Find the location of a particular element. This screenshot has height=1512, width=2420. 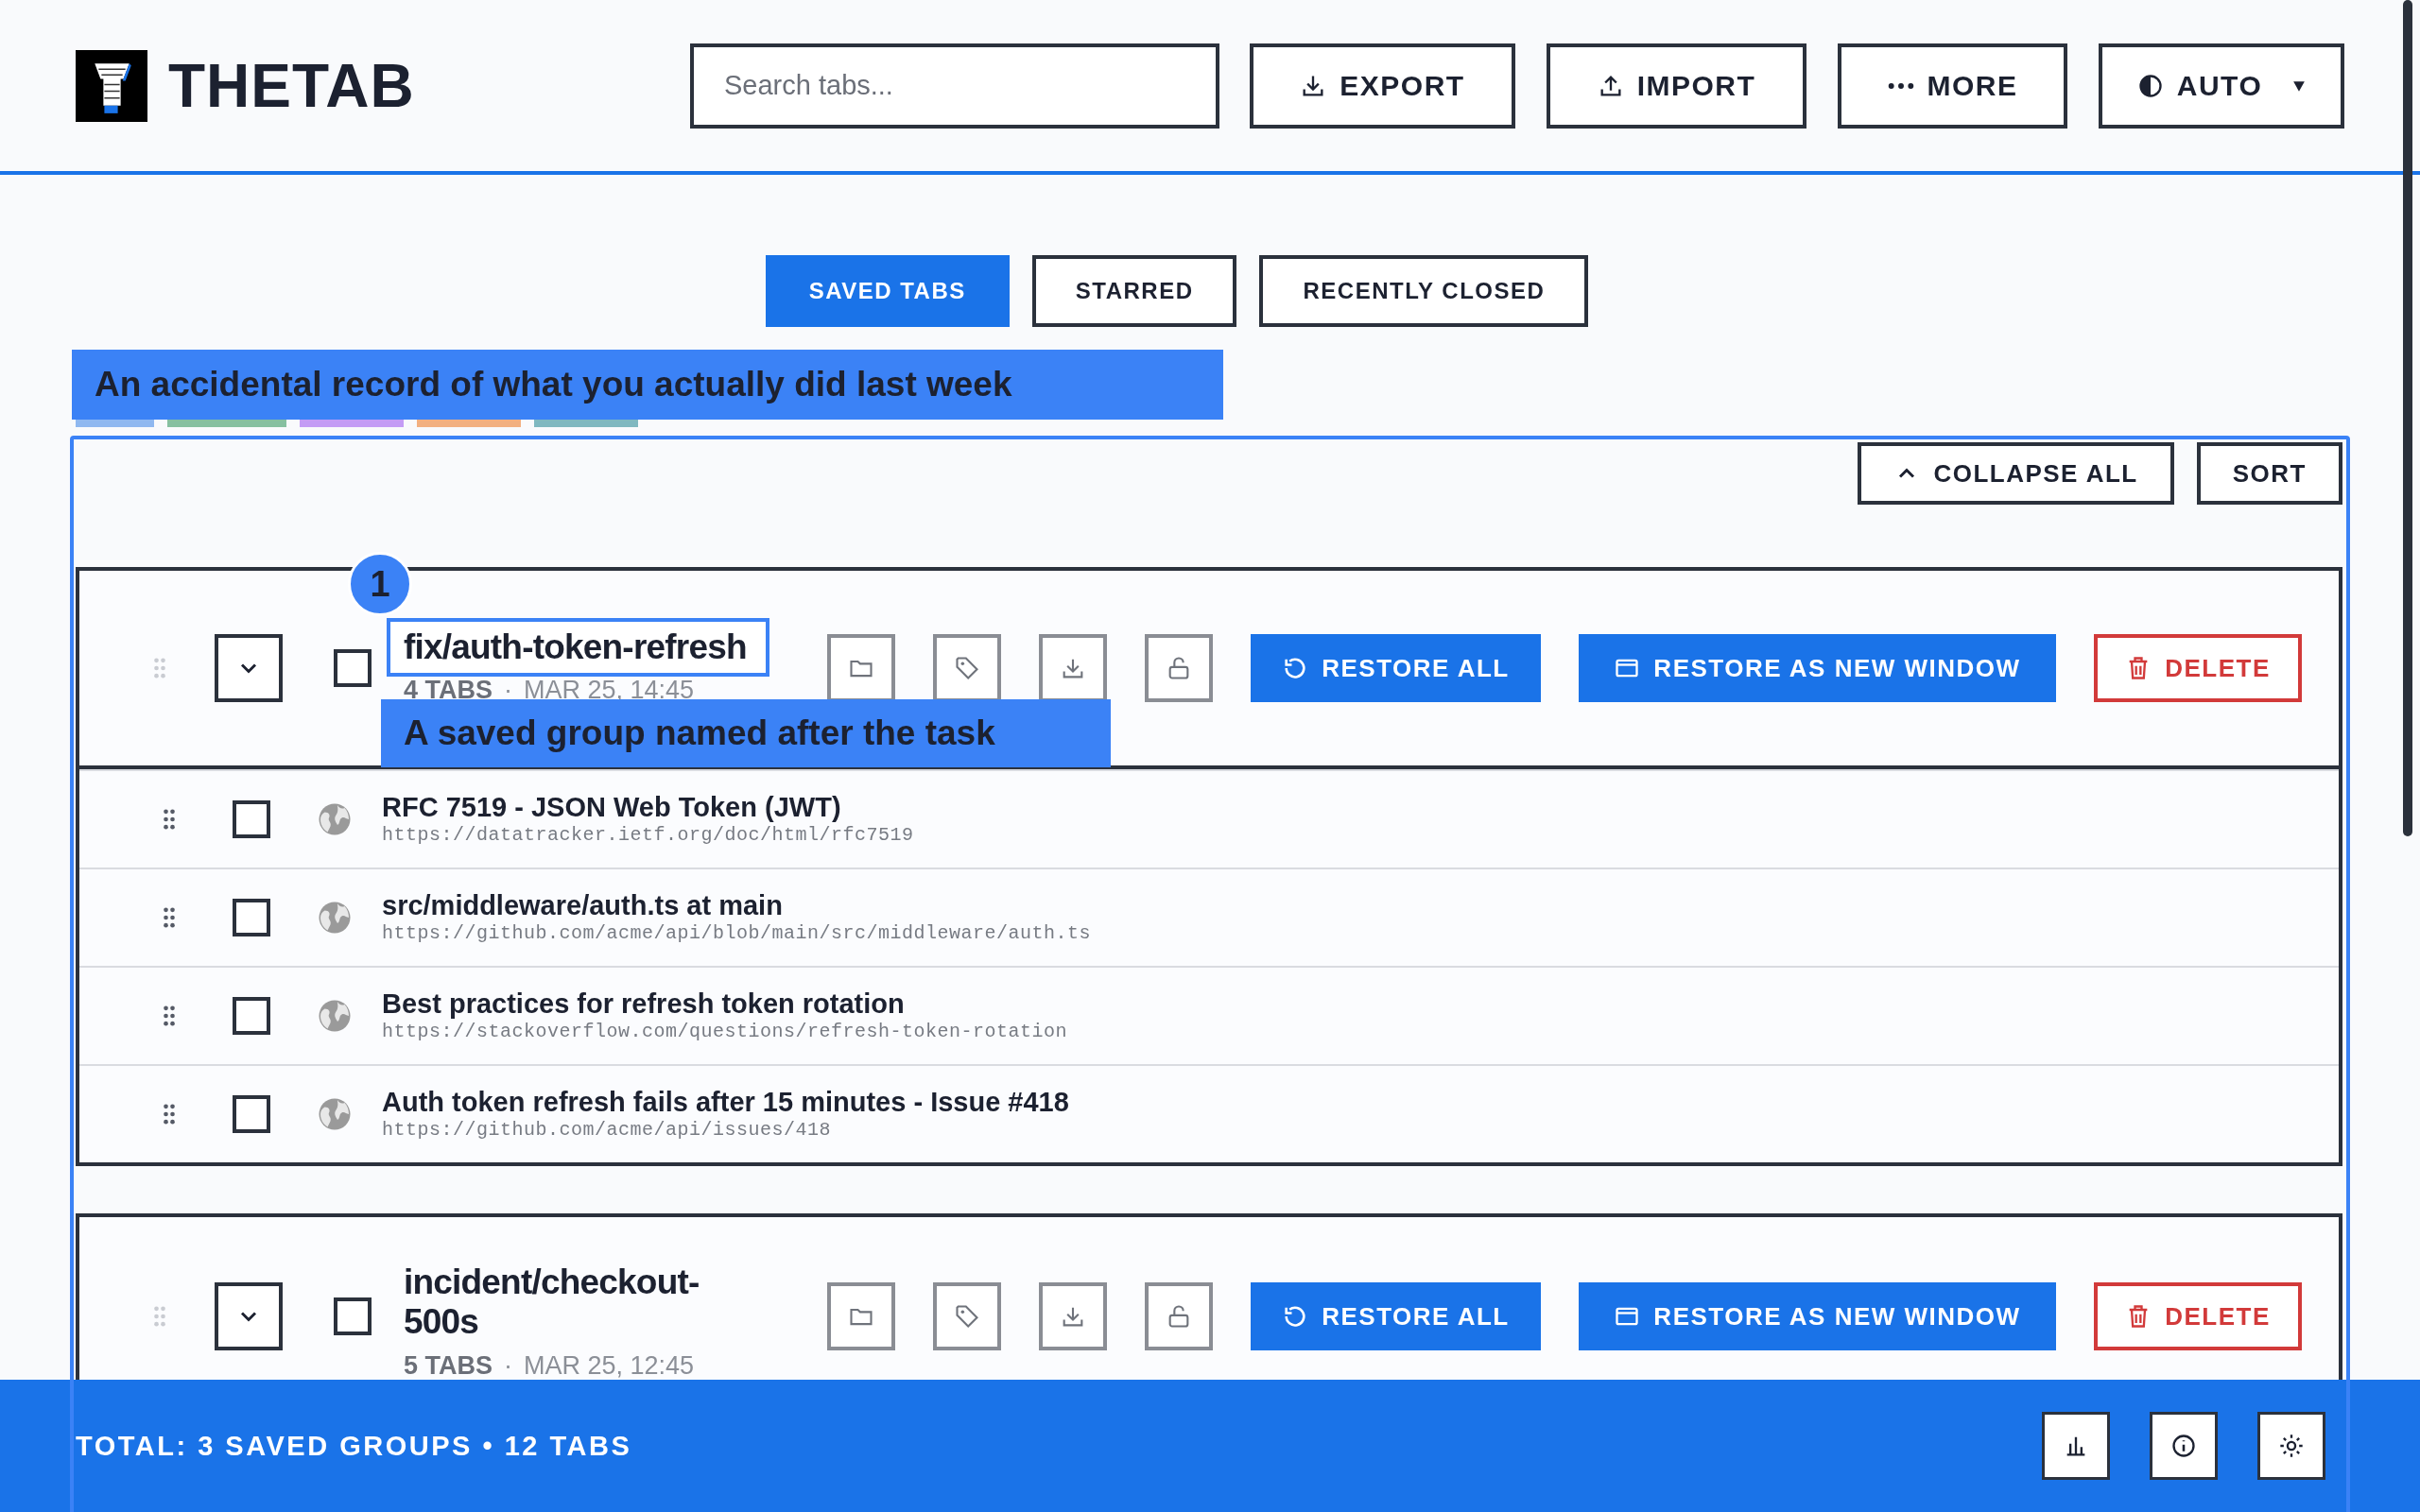

export-button: EXPORT is located at coordinates (1382, 86).